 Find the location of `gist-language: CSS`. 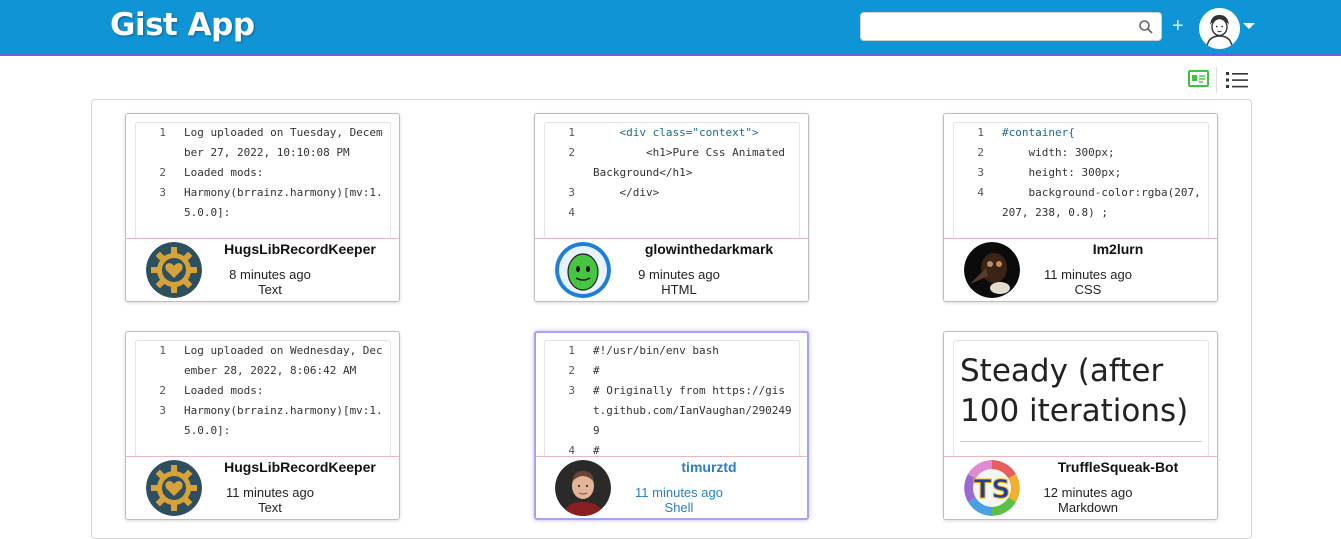

gist-language: CSS is located at coordinates (1088, 289).